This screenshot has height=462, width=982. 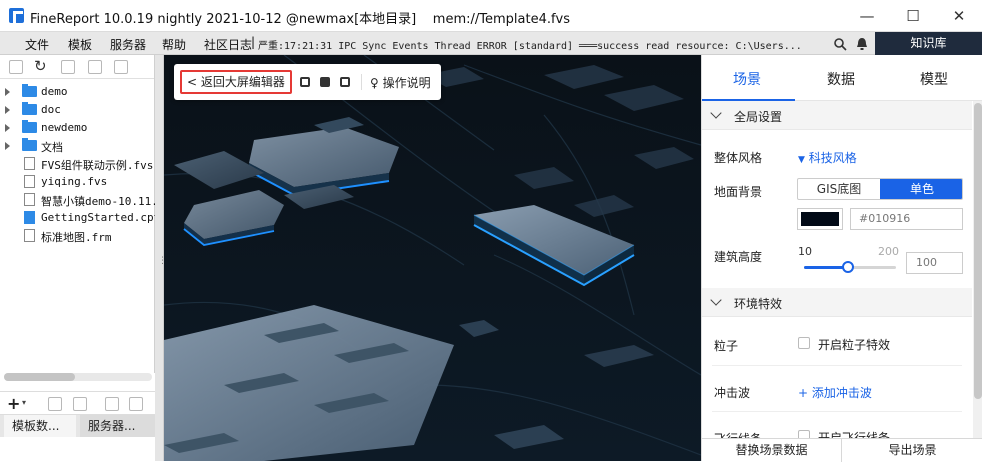 I want to click on bell-icon, so click(x=862, y=44).